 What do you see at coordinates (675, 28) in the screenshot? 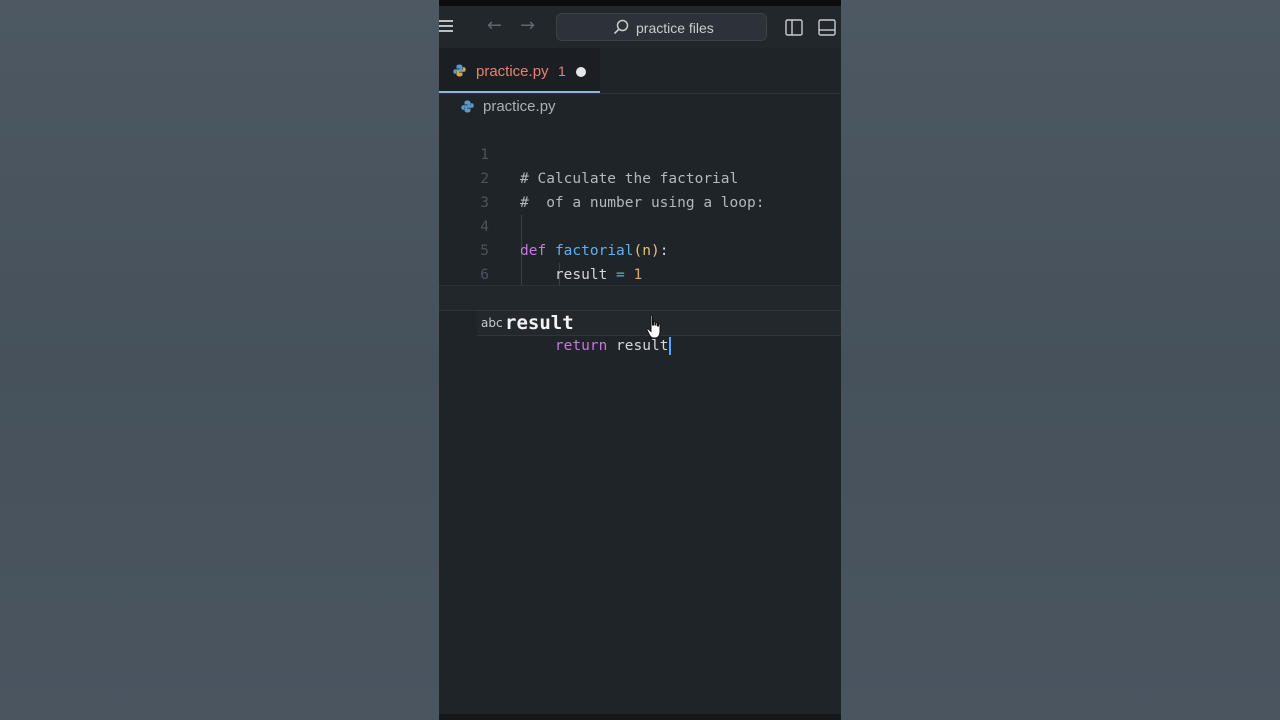
I see `search-text: practice files` at bounding box center [675, 28].